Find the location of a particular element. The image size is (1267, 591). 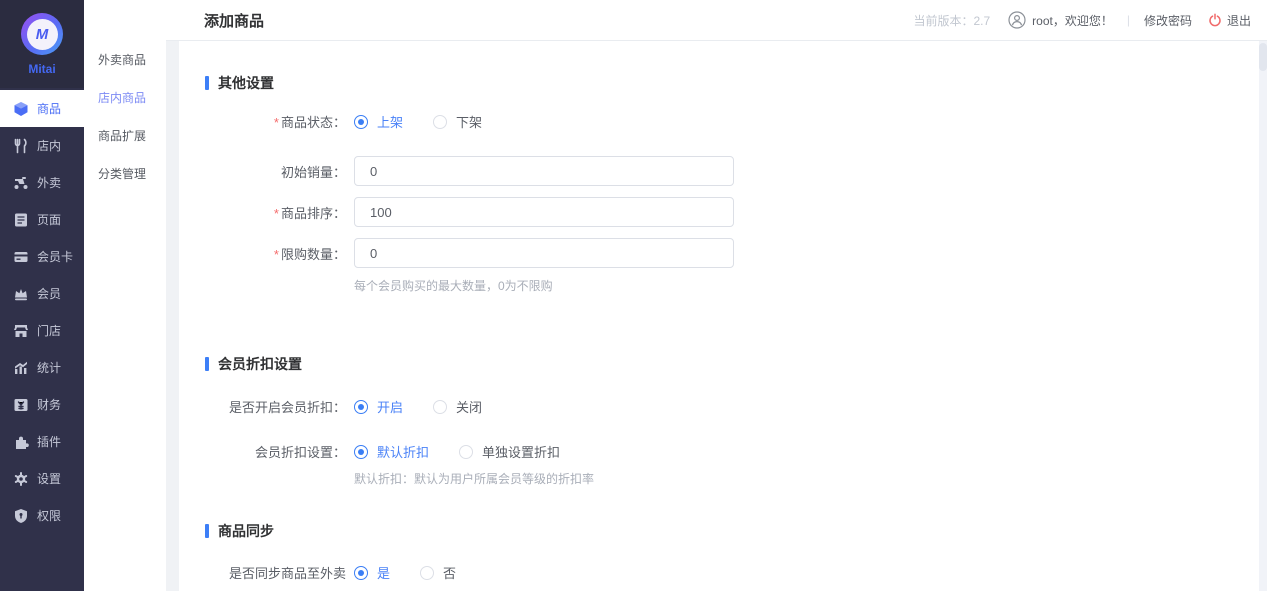

form-row-product-sort: * 商品排序： is located at coordinates (719, 212).